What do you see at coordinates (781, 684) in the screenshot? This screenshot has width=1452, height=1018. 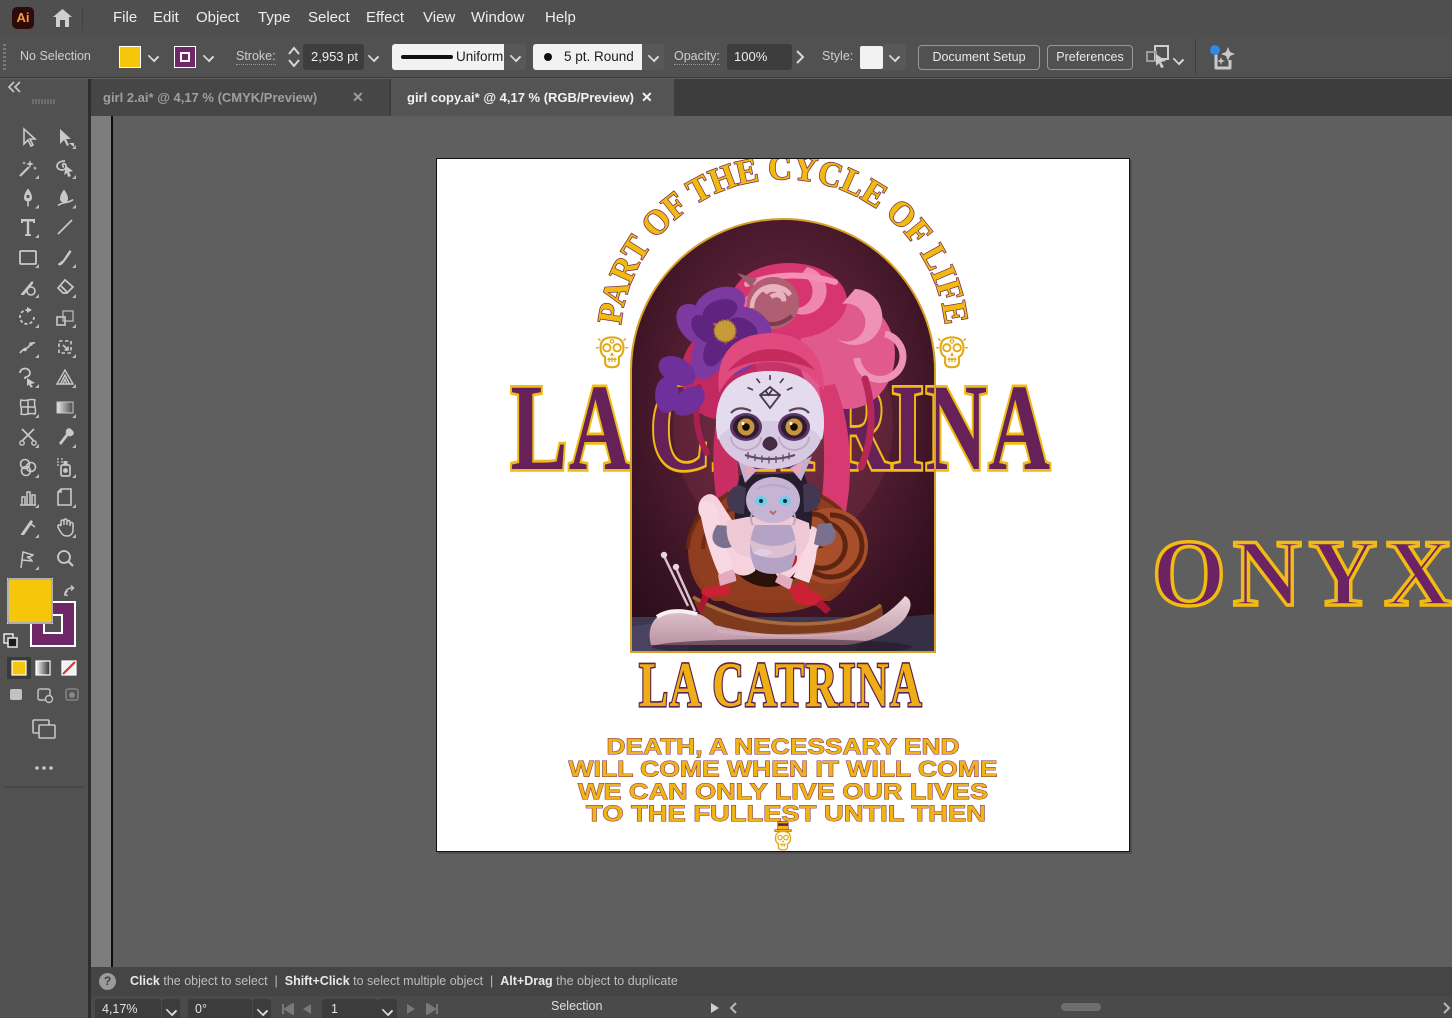 I see `svg-text: LA CATRINA` at bounding box center [781, 684].